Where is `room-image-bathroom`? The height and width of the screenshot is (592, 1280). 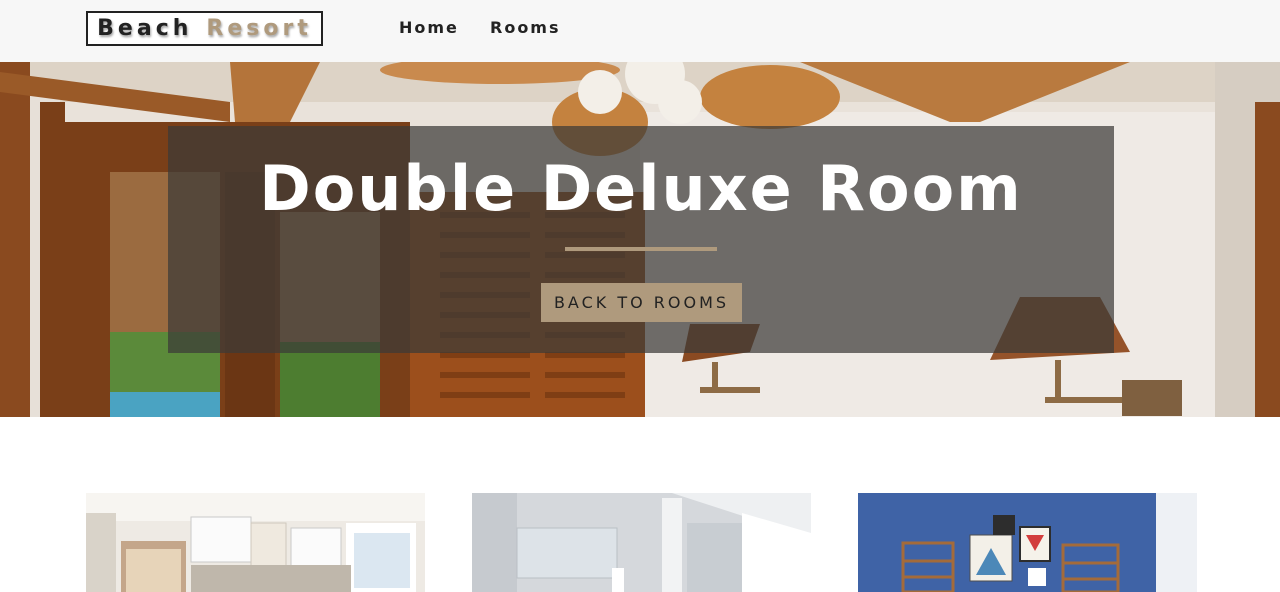
room-image-bathroom is located at coordinates (641, 542).